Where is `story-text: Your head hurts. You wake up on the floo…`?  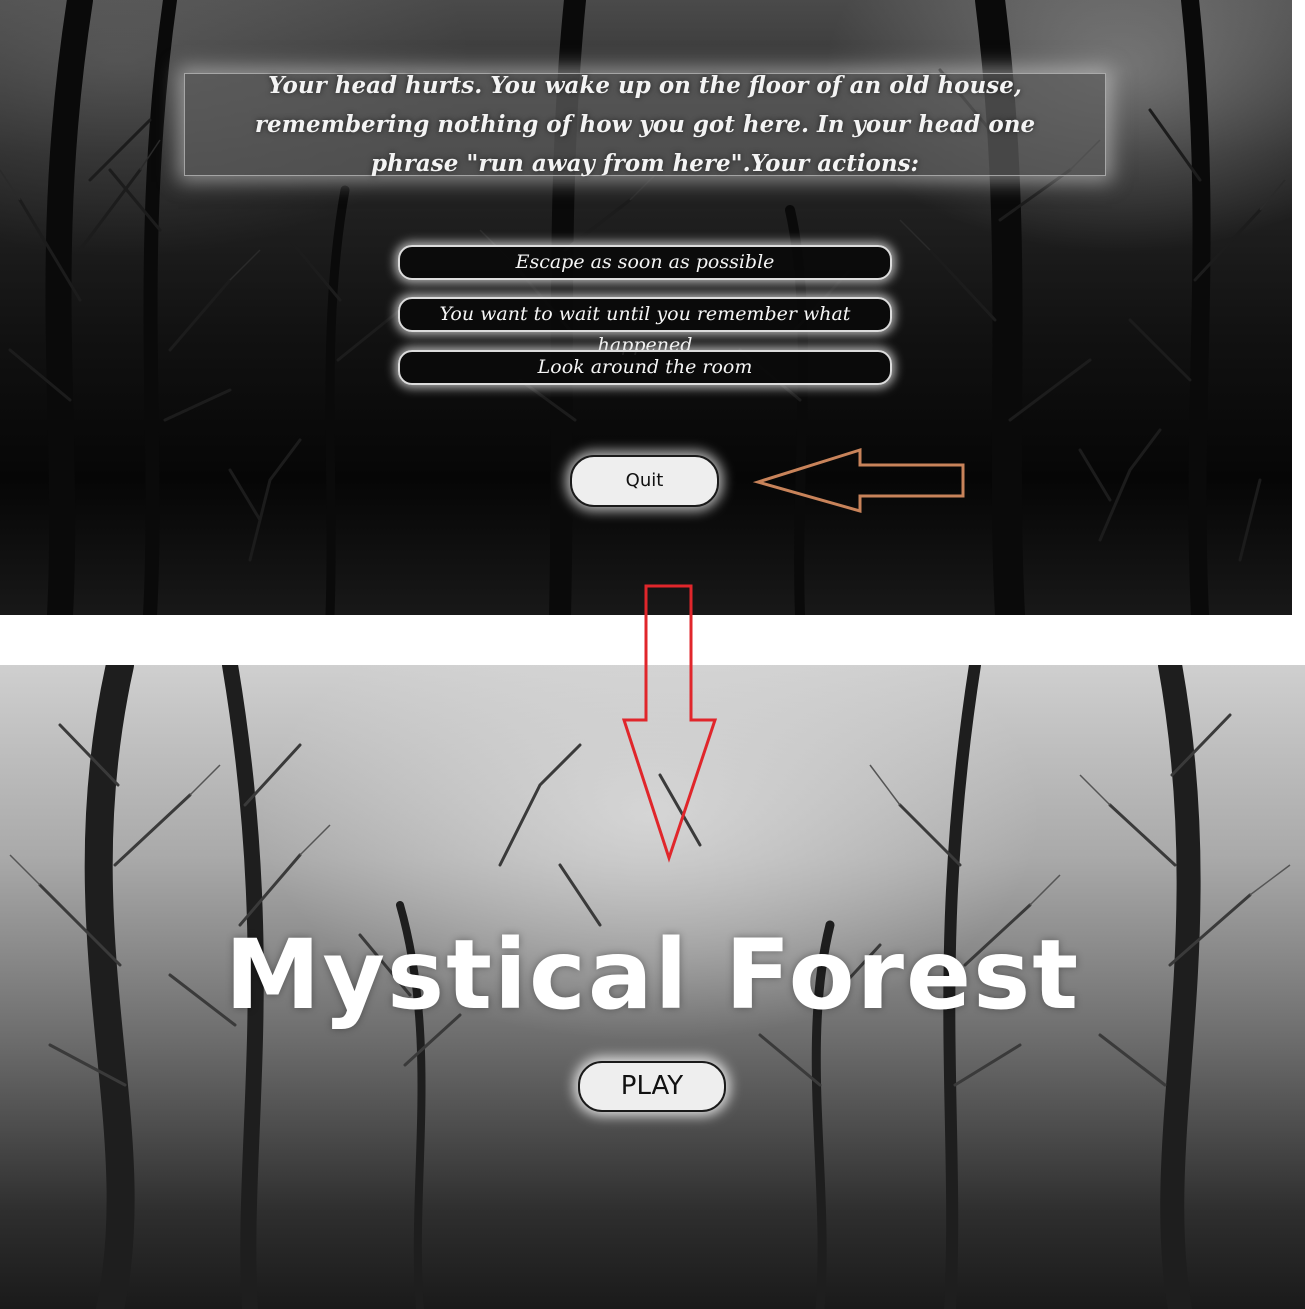 story-text: Your head hurts. You wake up on the floo… is located at coordinates (645, 124).